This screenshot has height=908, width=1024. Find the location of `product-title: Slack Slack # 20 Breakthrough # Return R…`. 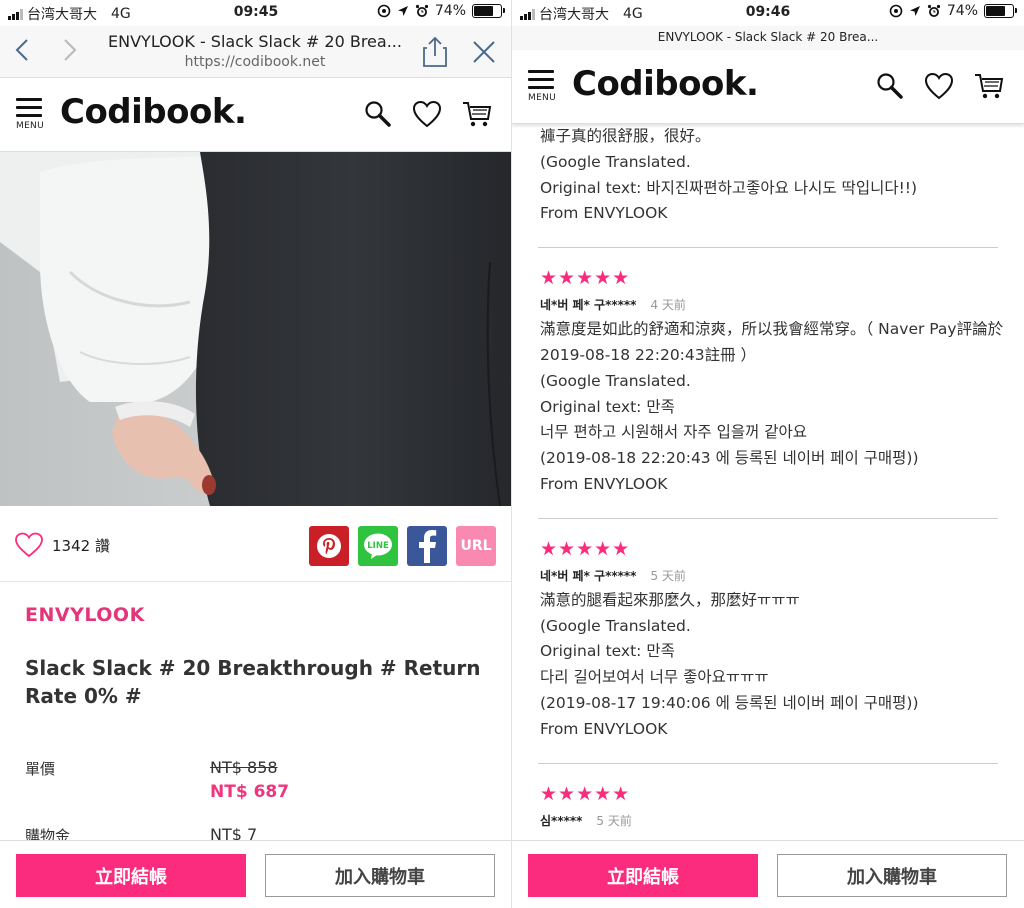

product-title: Slack Slack # 20 Breakthrough # Return R… is located at coordinates (253, 682).